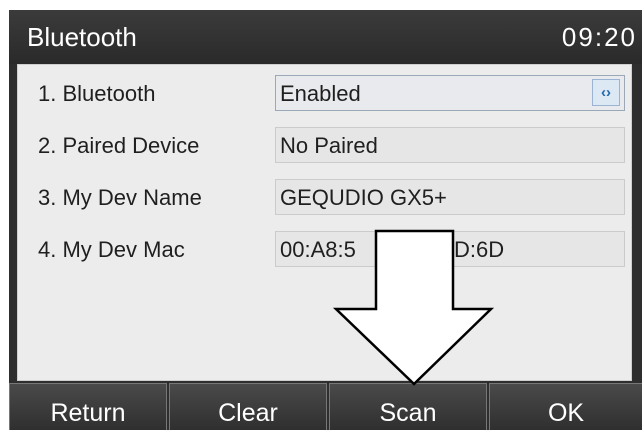  I want to click on screen-title: Bluetooth, so click(82, 37).